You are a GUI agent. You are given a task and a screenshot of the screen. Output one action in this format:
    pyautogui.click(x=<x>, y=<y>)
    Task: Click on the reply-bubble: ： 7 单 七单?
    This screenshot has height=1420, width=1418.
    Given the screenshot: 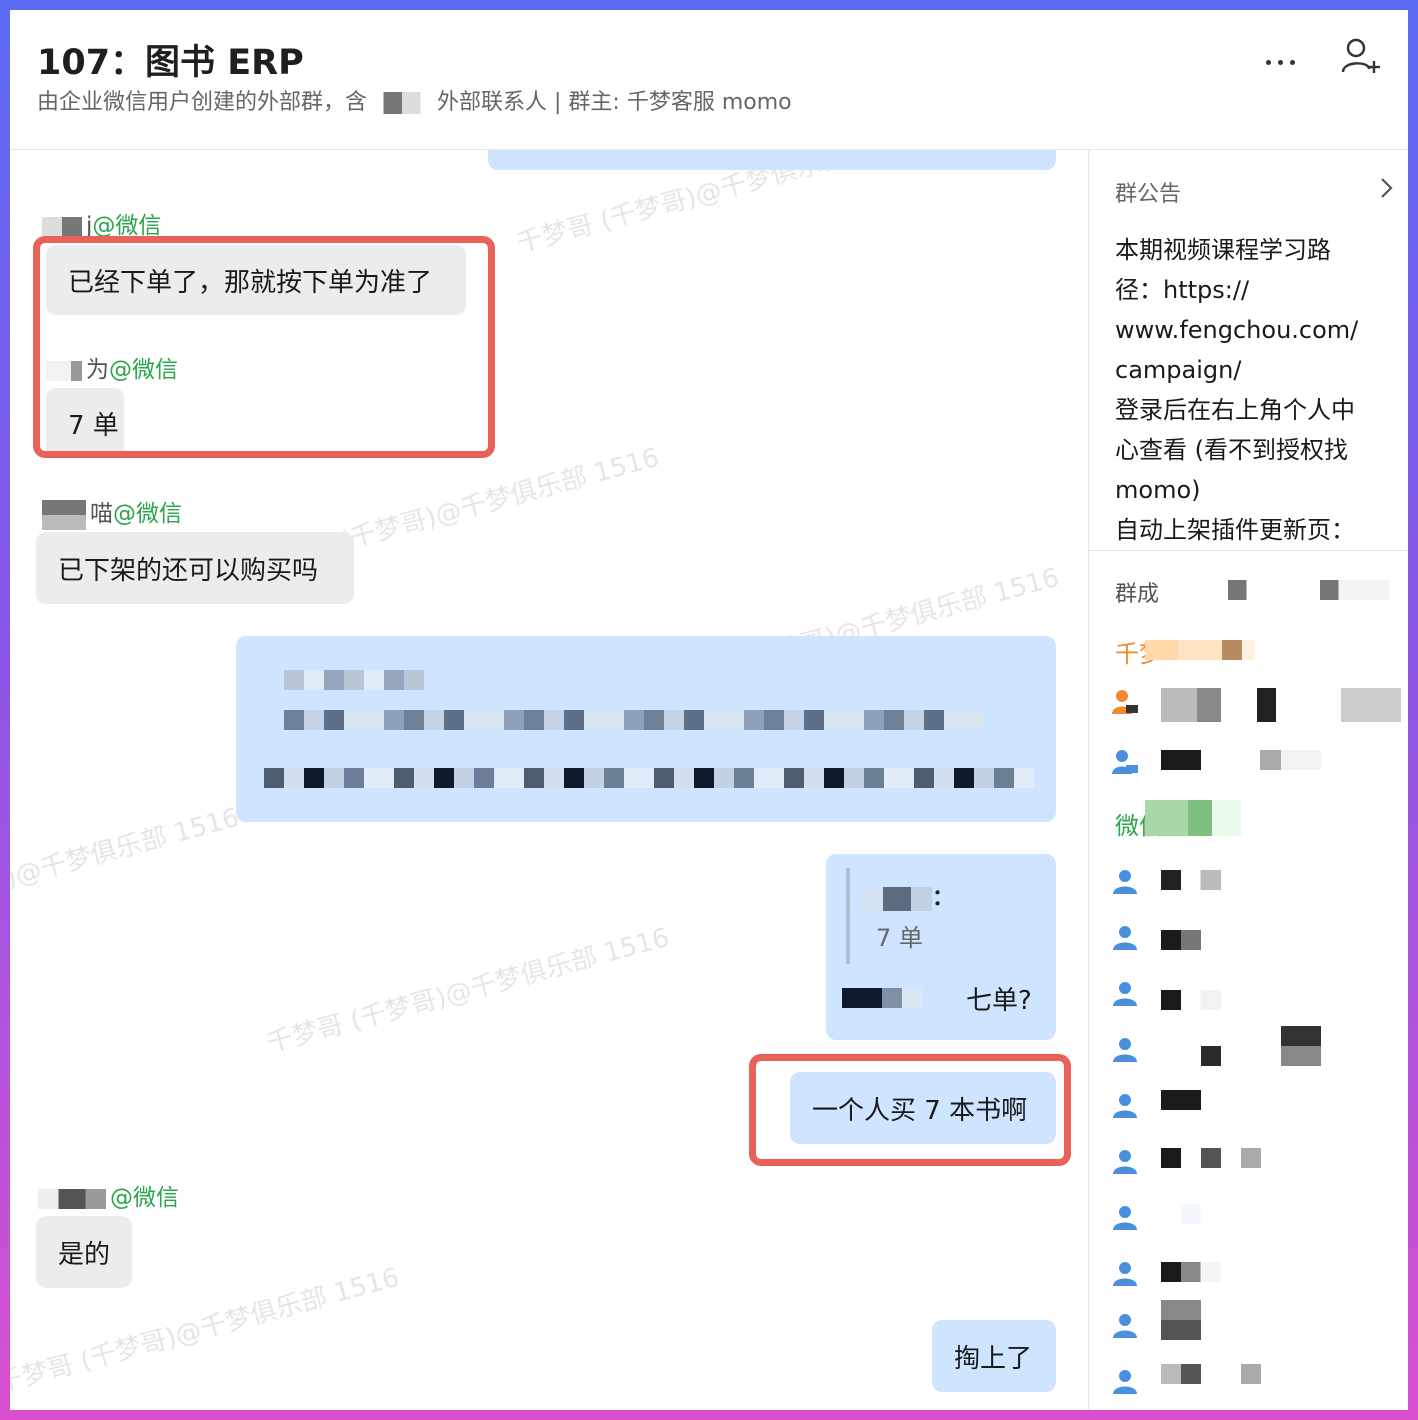 What is the action you would take?
    pyautogui.click(x=941, y=947)
    